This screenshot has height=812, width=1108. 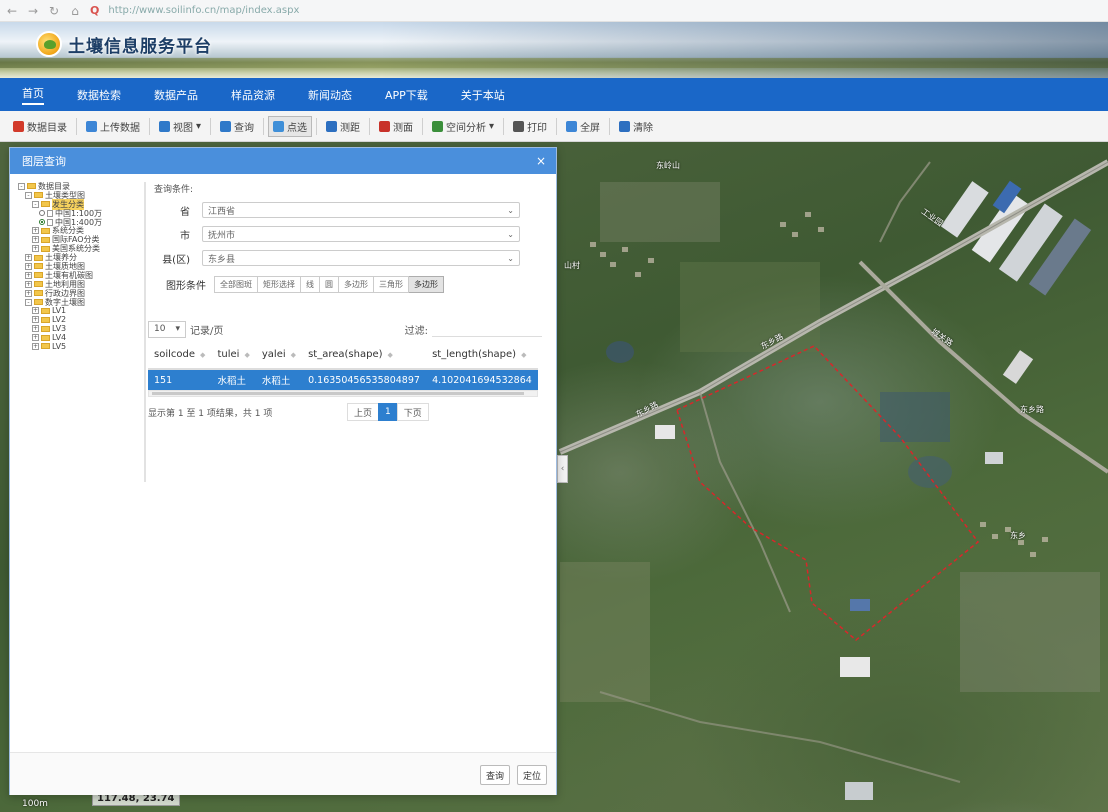 What do you see at coordinates (81, 310) in the screenshot?
I see `tree-item: + LV1` at bounding box center [81, 310].